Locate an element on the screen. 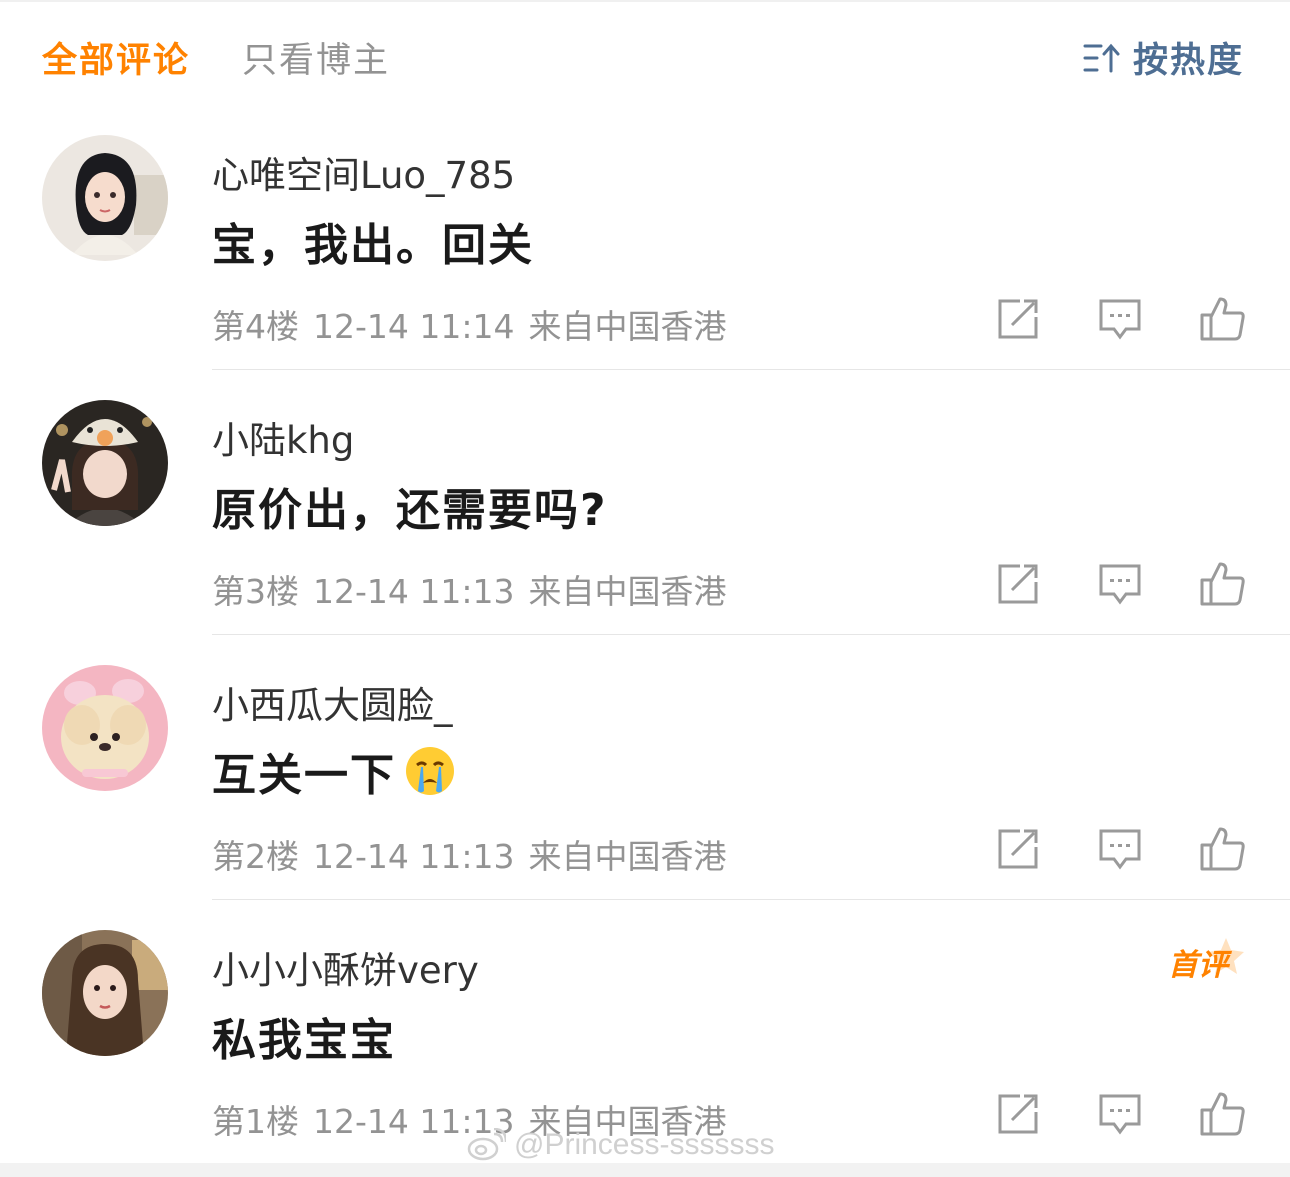 The height and width of the screenshot is (1177, 1290). sort-icon is located at coordinates (1101, 57).